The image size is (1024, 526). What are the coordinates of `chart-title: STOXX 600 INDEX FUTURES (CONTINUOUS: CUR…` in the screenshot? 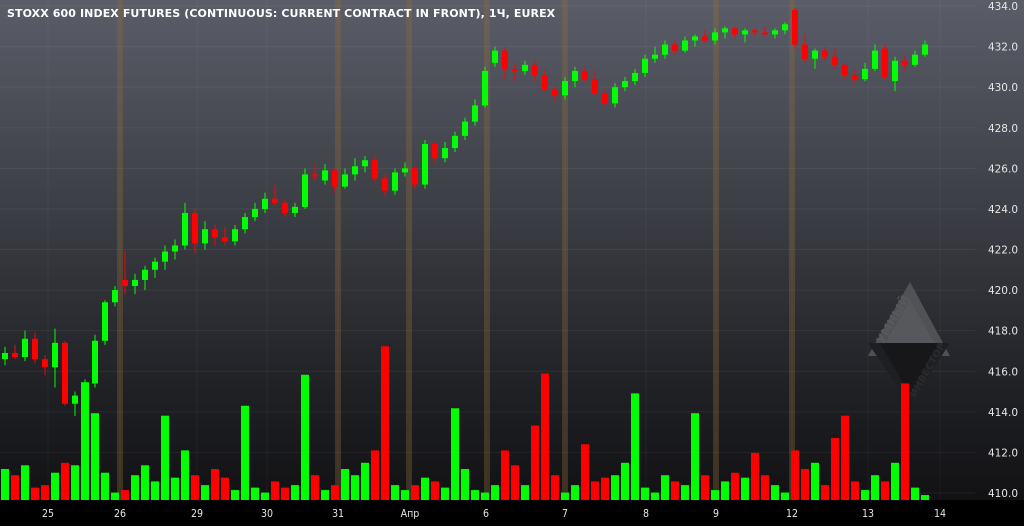 It's located at (281, 13).